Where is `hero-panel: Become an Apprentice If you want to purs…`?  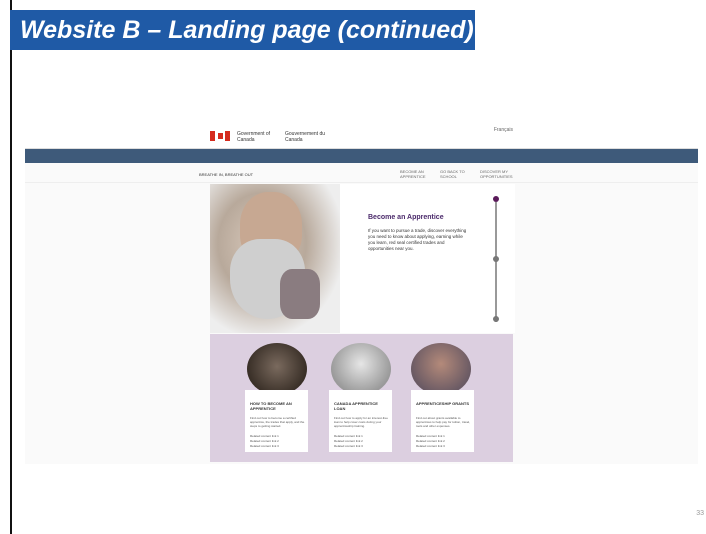 hero-panel: Become an Apprentice If you want to purs… is located at coordinates (427, 258).